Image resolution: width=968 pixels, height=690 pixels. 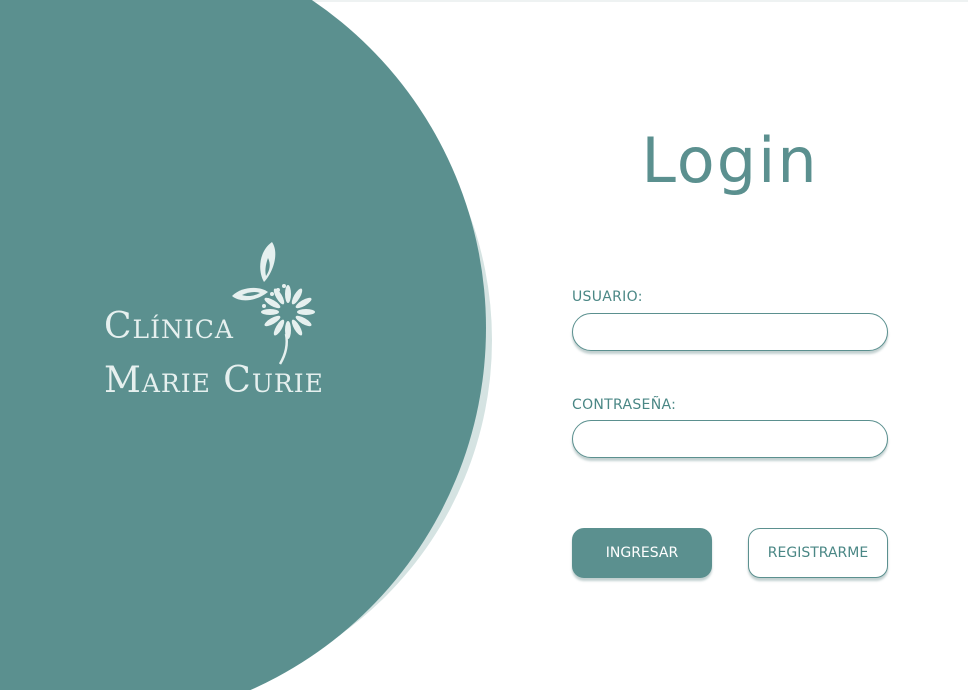 What do you see at coordinates (730, 160) in the screenshot?
I see `page-title: Login` at bounding box center [730, 160].